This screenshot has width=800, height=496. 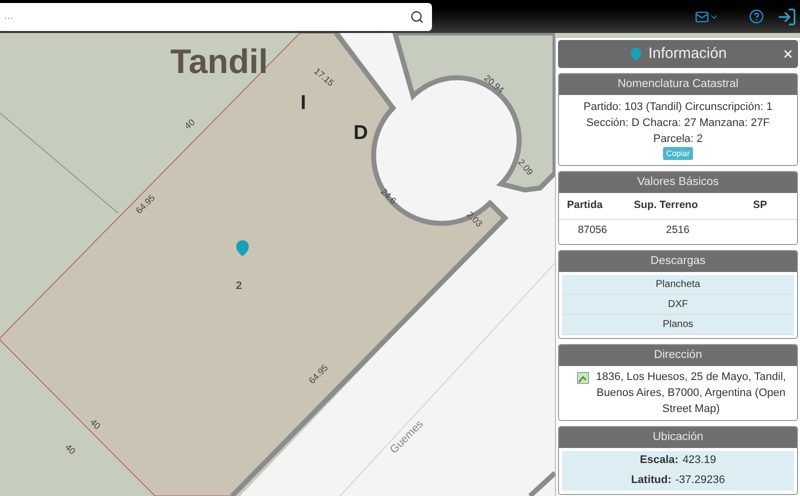 I want to click on cadastral-text: Partido: 103 (Tandil) Circunscripción: 1 Sección: D Chacra: 27 Manzana: 27F Parcela: 2, so click(x=678, y=123).